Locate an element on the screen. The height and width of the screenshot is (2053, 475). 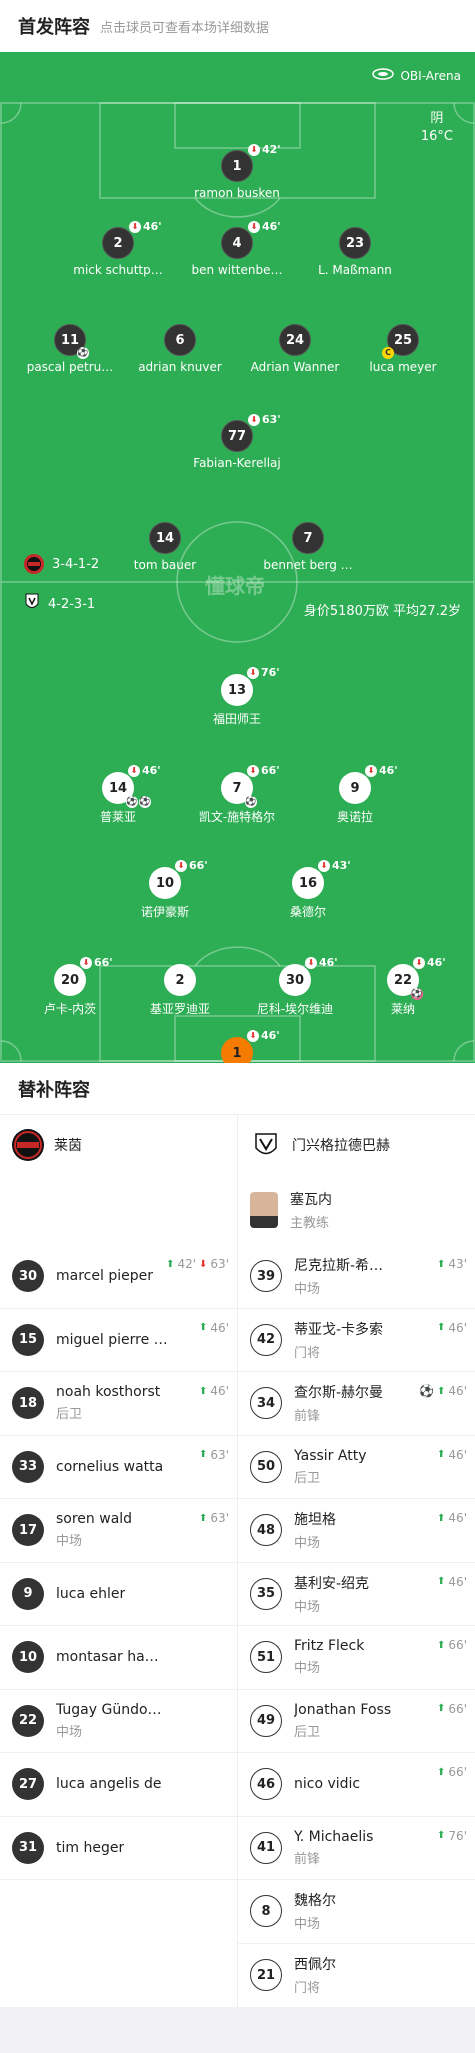
sub-player-number: 41 is located at coordinates (266, 1847).